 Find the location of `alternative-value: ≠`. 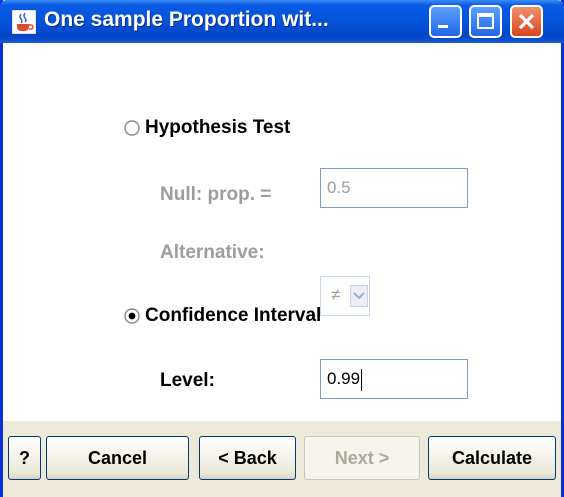

alternative-value: ≠ is located at coordinates (336, 294).